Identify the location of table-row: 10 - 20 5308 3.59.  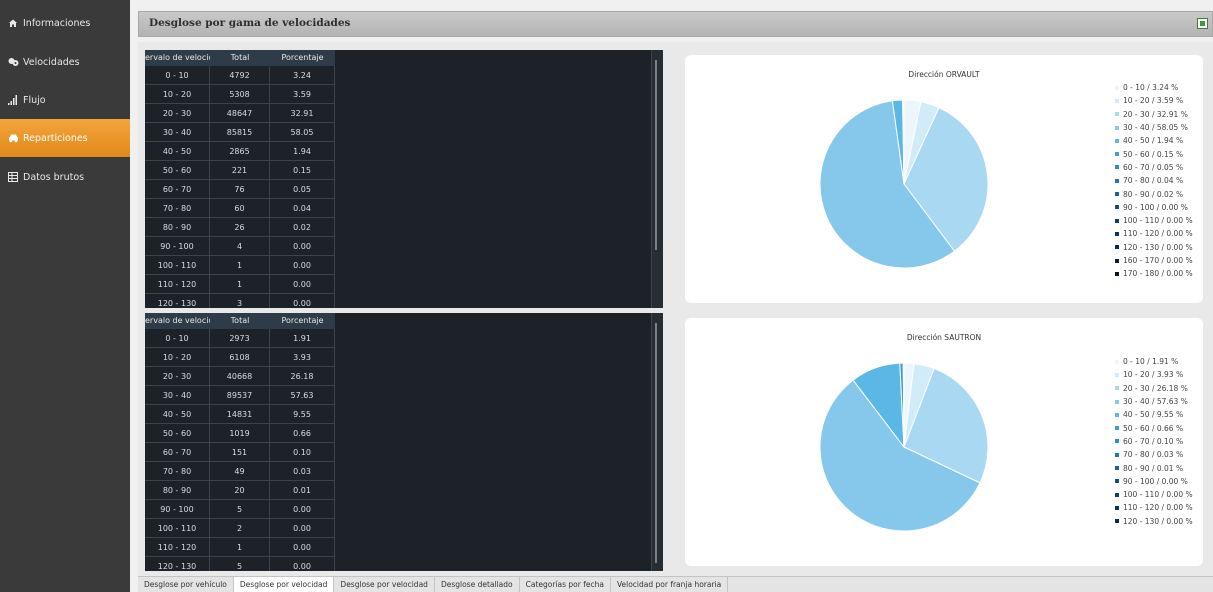
(240, 94).